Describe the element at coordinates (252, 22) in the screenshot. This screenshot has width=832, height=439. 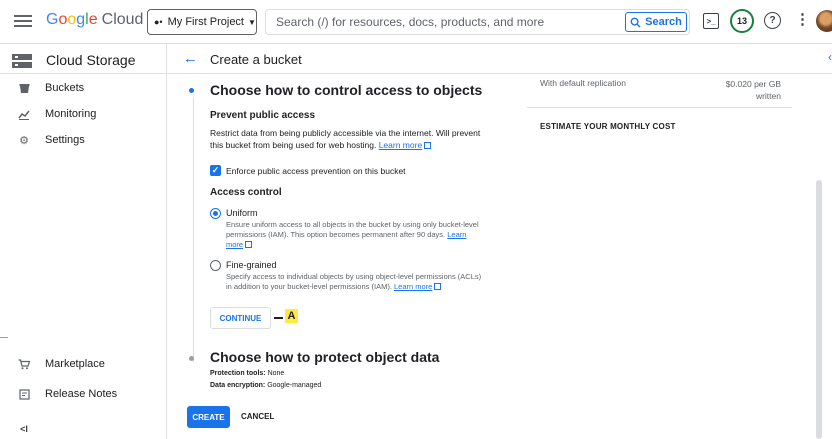
I see `chevron-down-icon: ▼` at that location.